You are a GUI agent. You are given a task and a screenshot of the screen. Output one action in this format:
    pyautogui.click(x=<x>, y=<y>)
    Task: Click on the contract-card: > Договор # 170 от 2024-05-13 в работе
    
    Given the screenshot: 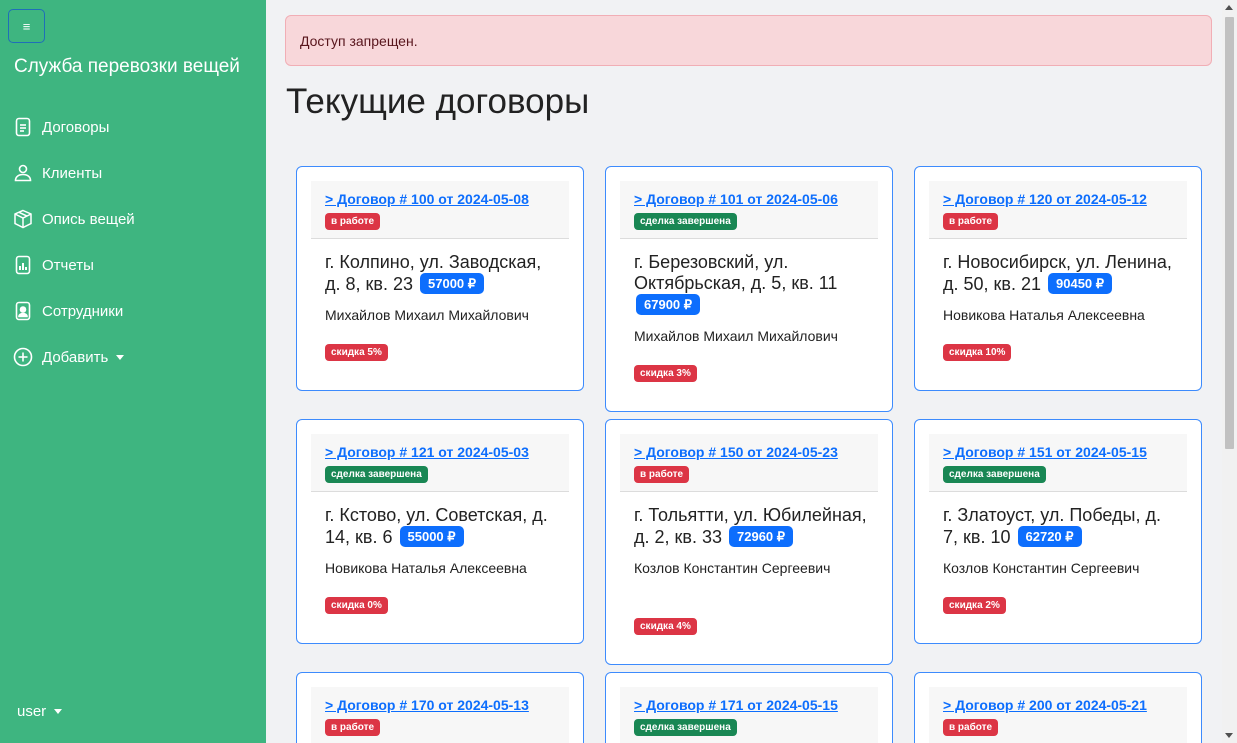 What is the action you would take?
    pyautogui.click(x=440, y=707)
    